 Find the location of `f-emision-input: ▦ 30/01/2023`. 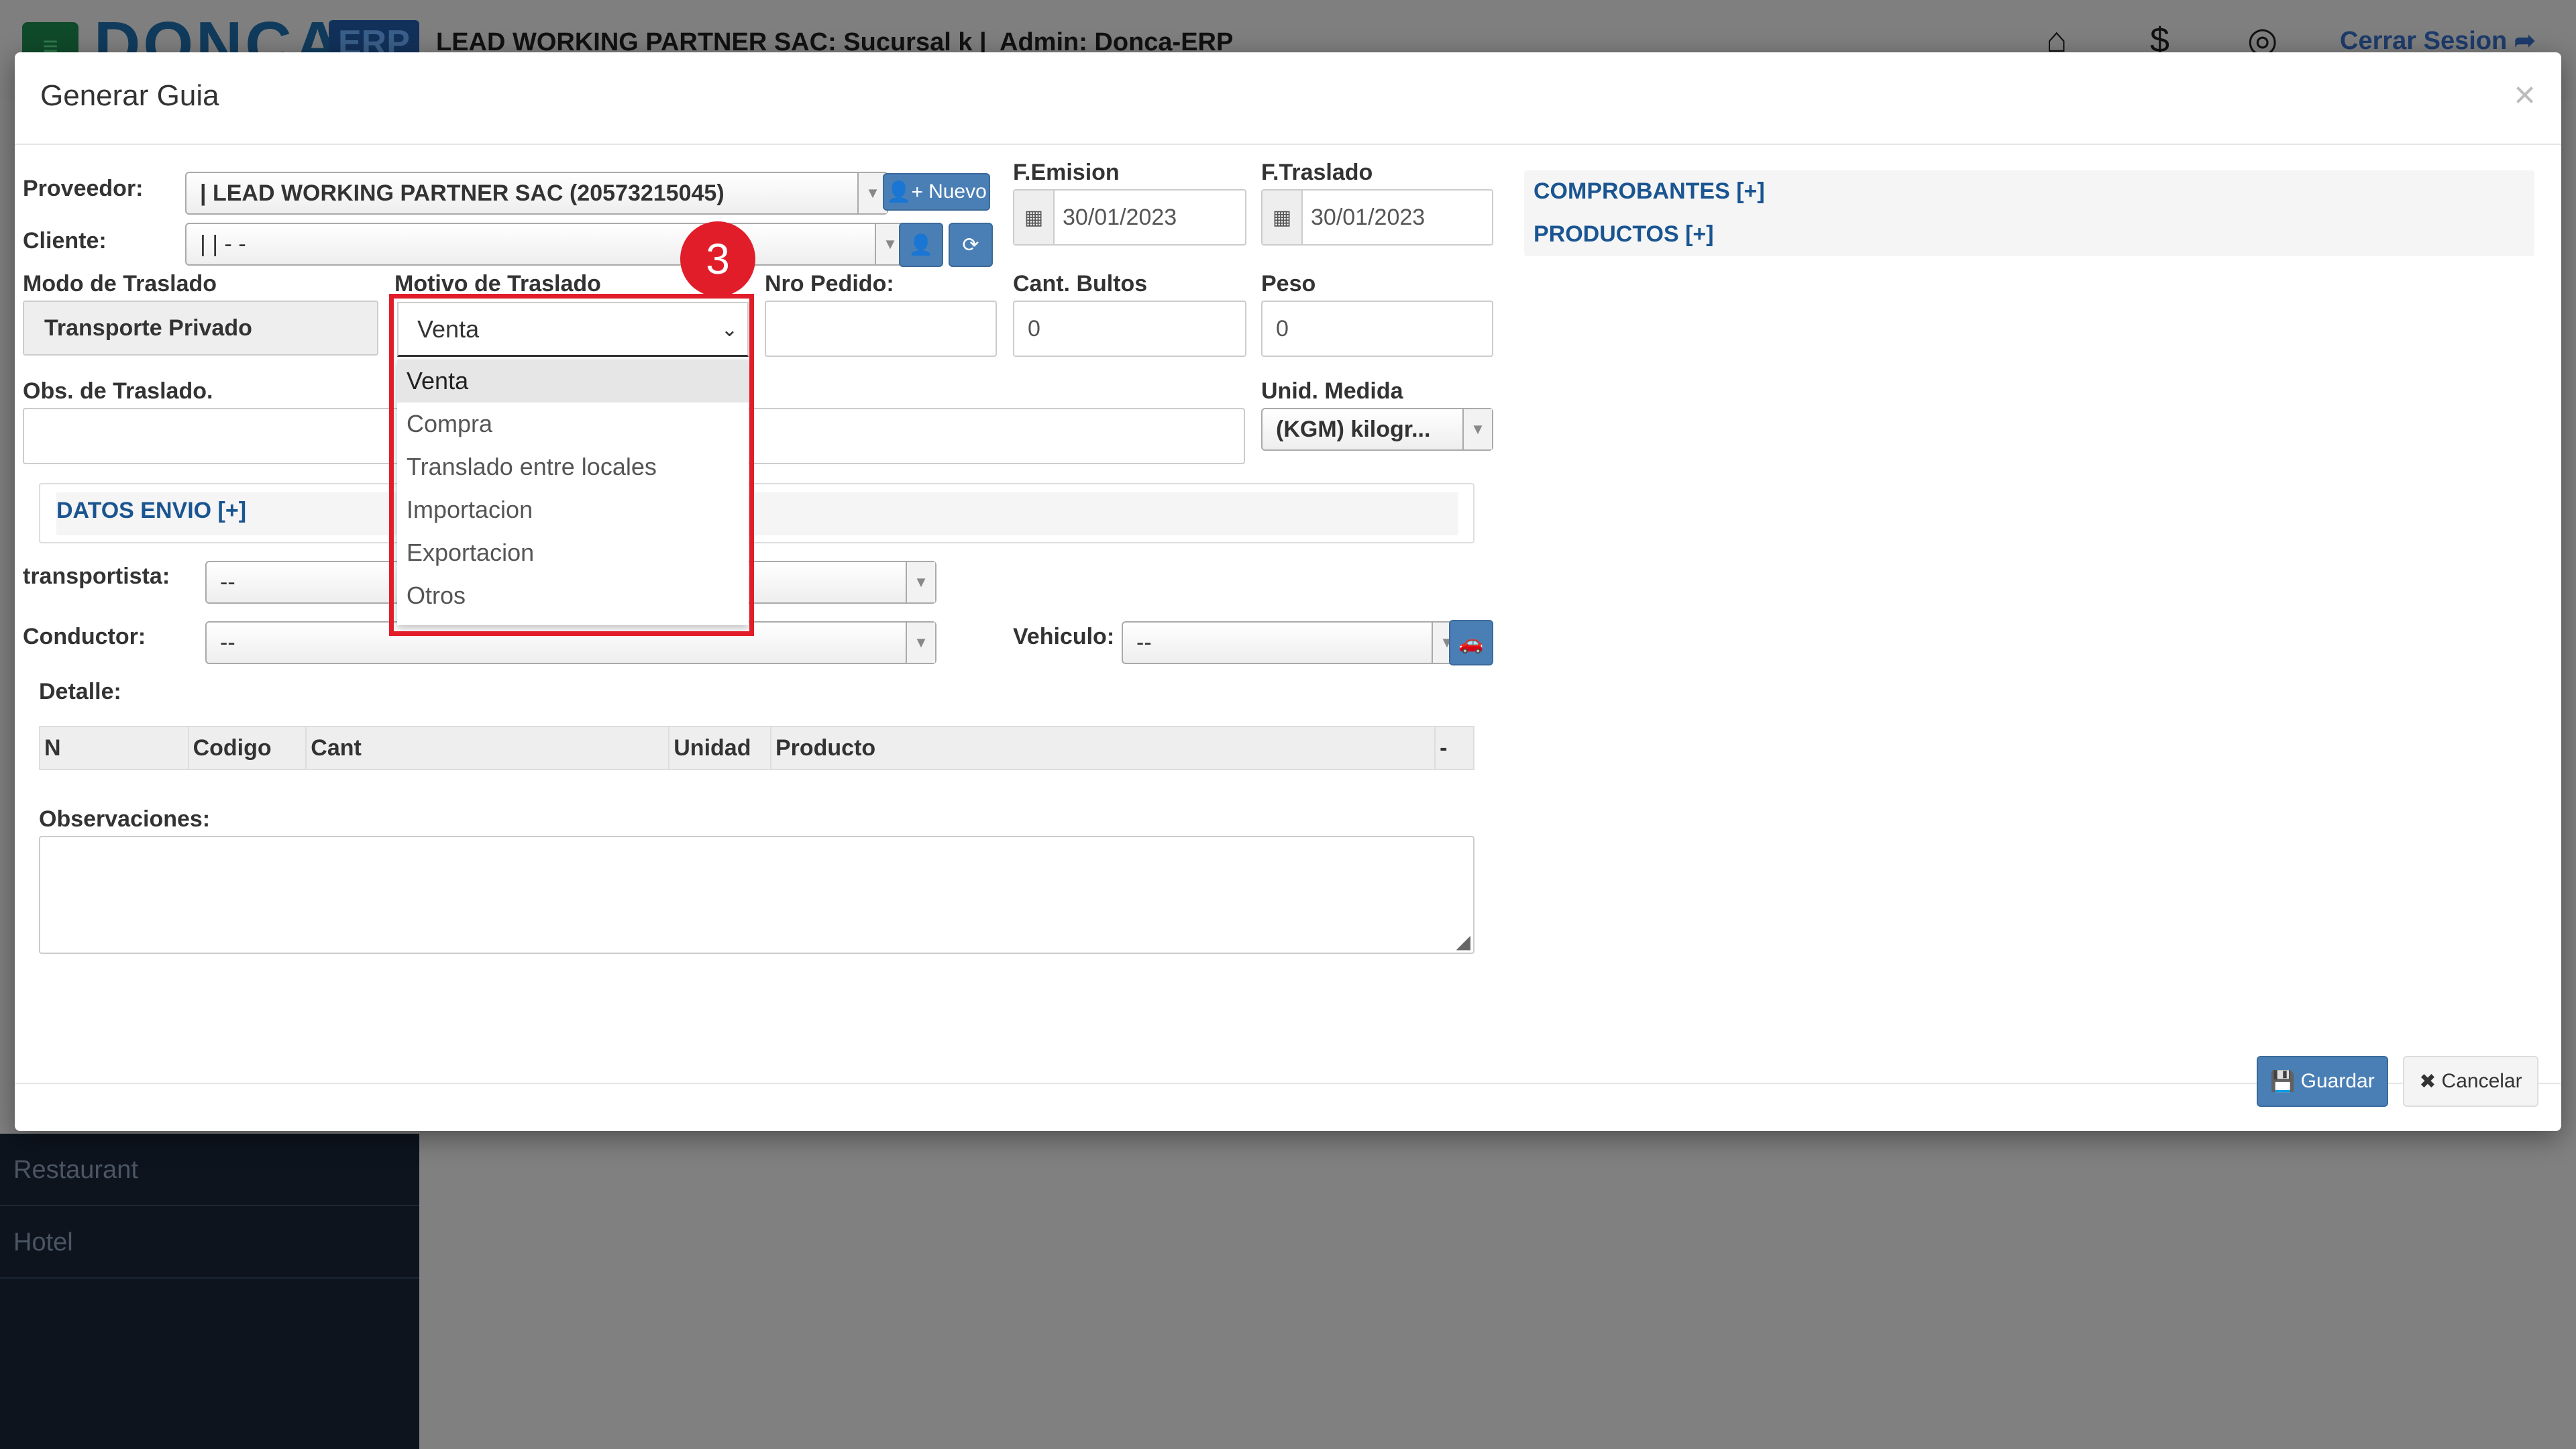

f-emision-input: ▦ 30/01/2023 is located at coordinates (1129, 217).